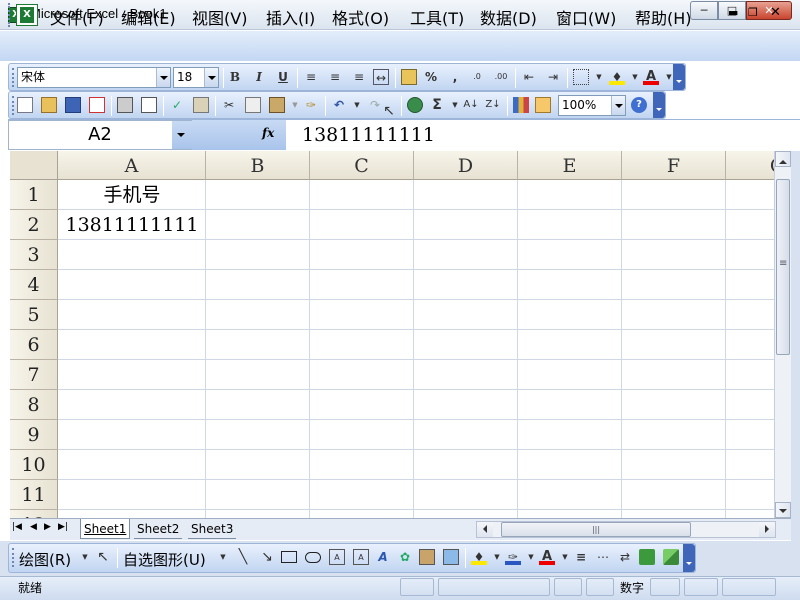  Describe the element at coordinates (508, 17) in the screenshot. I see `menu-data: 数据(D)` at that location.